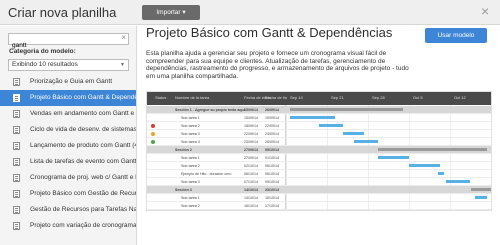 This screenshot has width=500, height=245. What do you see at coordinates (251, 166) in the screenshot?
I see `preview-start-date: 02/10/14` at bounding box center [251, 166].